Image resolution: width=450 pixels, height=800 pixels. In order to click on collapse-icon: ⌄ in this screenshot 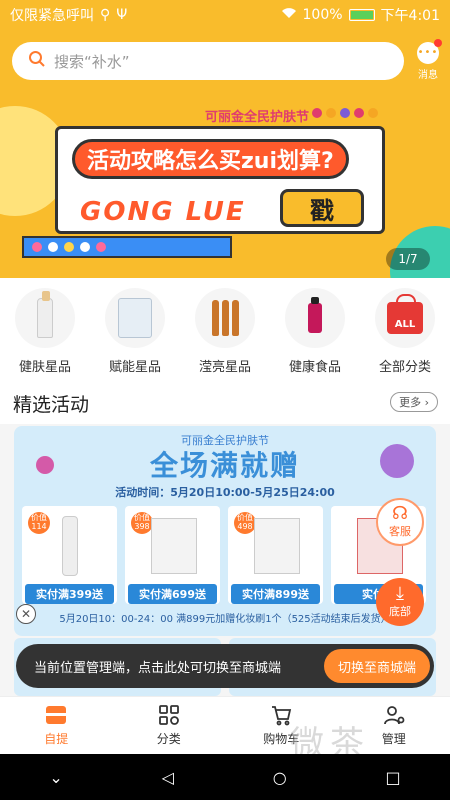, I will do `click(55, 777)`.